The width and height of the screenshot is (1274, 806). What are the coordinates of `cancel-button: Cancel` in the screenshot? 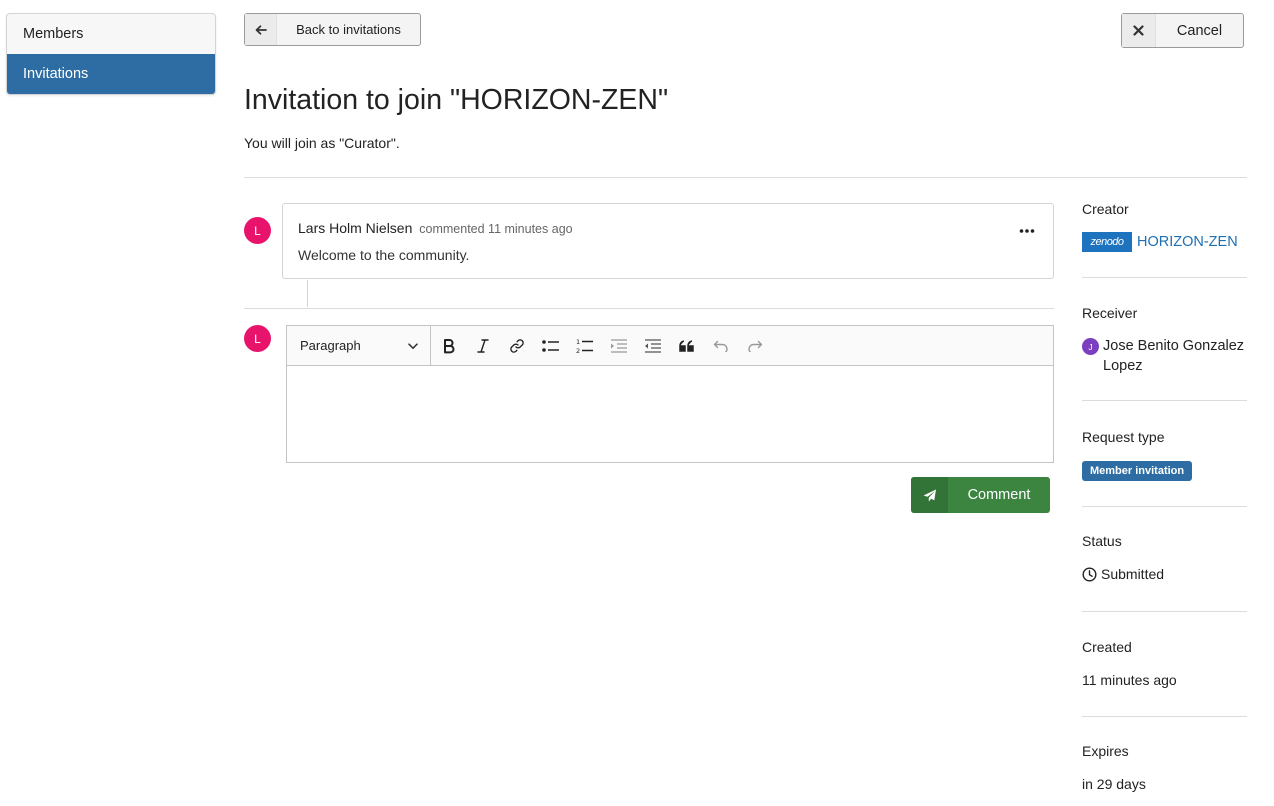 It's located at (1182, 30).